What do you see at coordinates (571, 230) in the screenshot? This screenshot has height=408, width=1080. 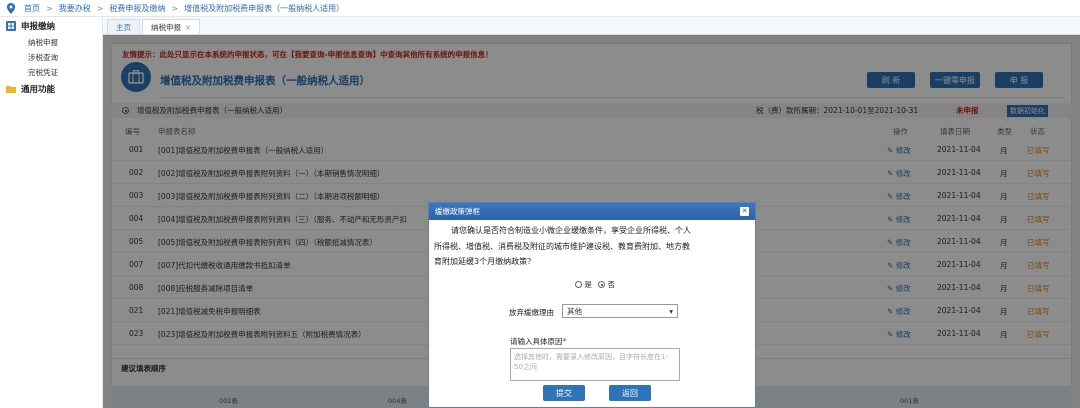 I see `dialog-text-line: 请您确认是否符合制造业小微企业缓缴条件，享受企业所得税、个人` at bounding box center [571, 230].